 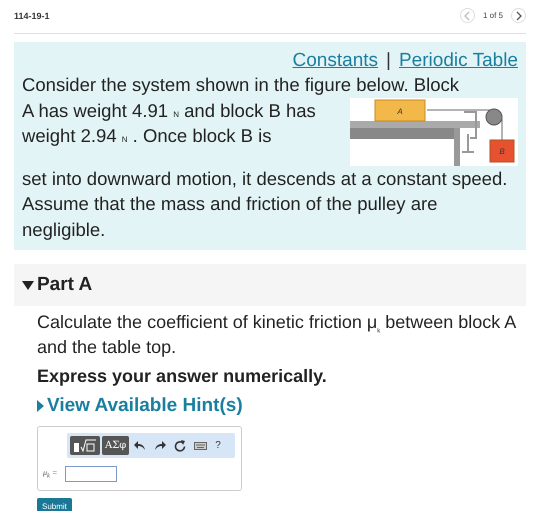 I want to click on part-a-header: Part A, so click(x=270, y=285).